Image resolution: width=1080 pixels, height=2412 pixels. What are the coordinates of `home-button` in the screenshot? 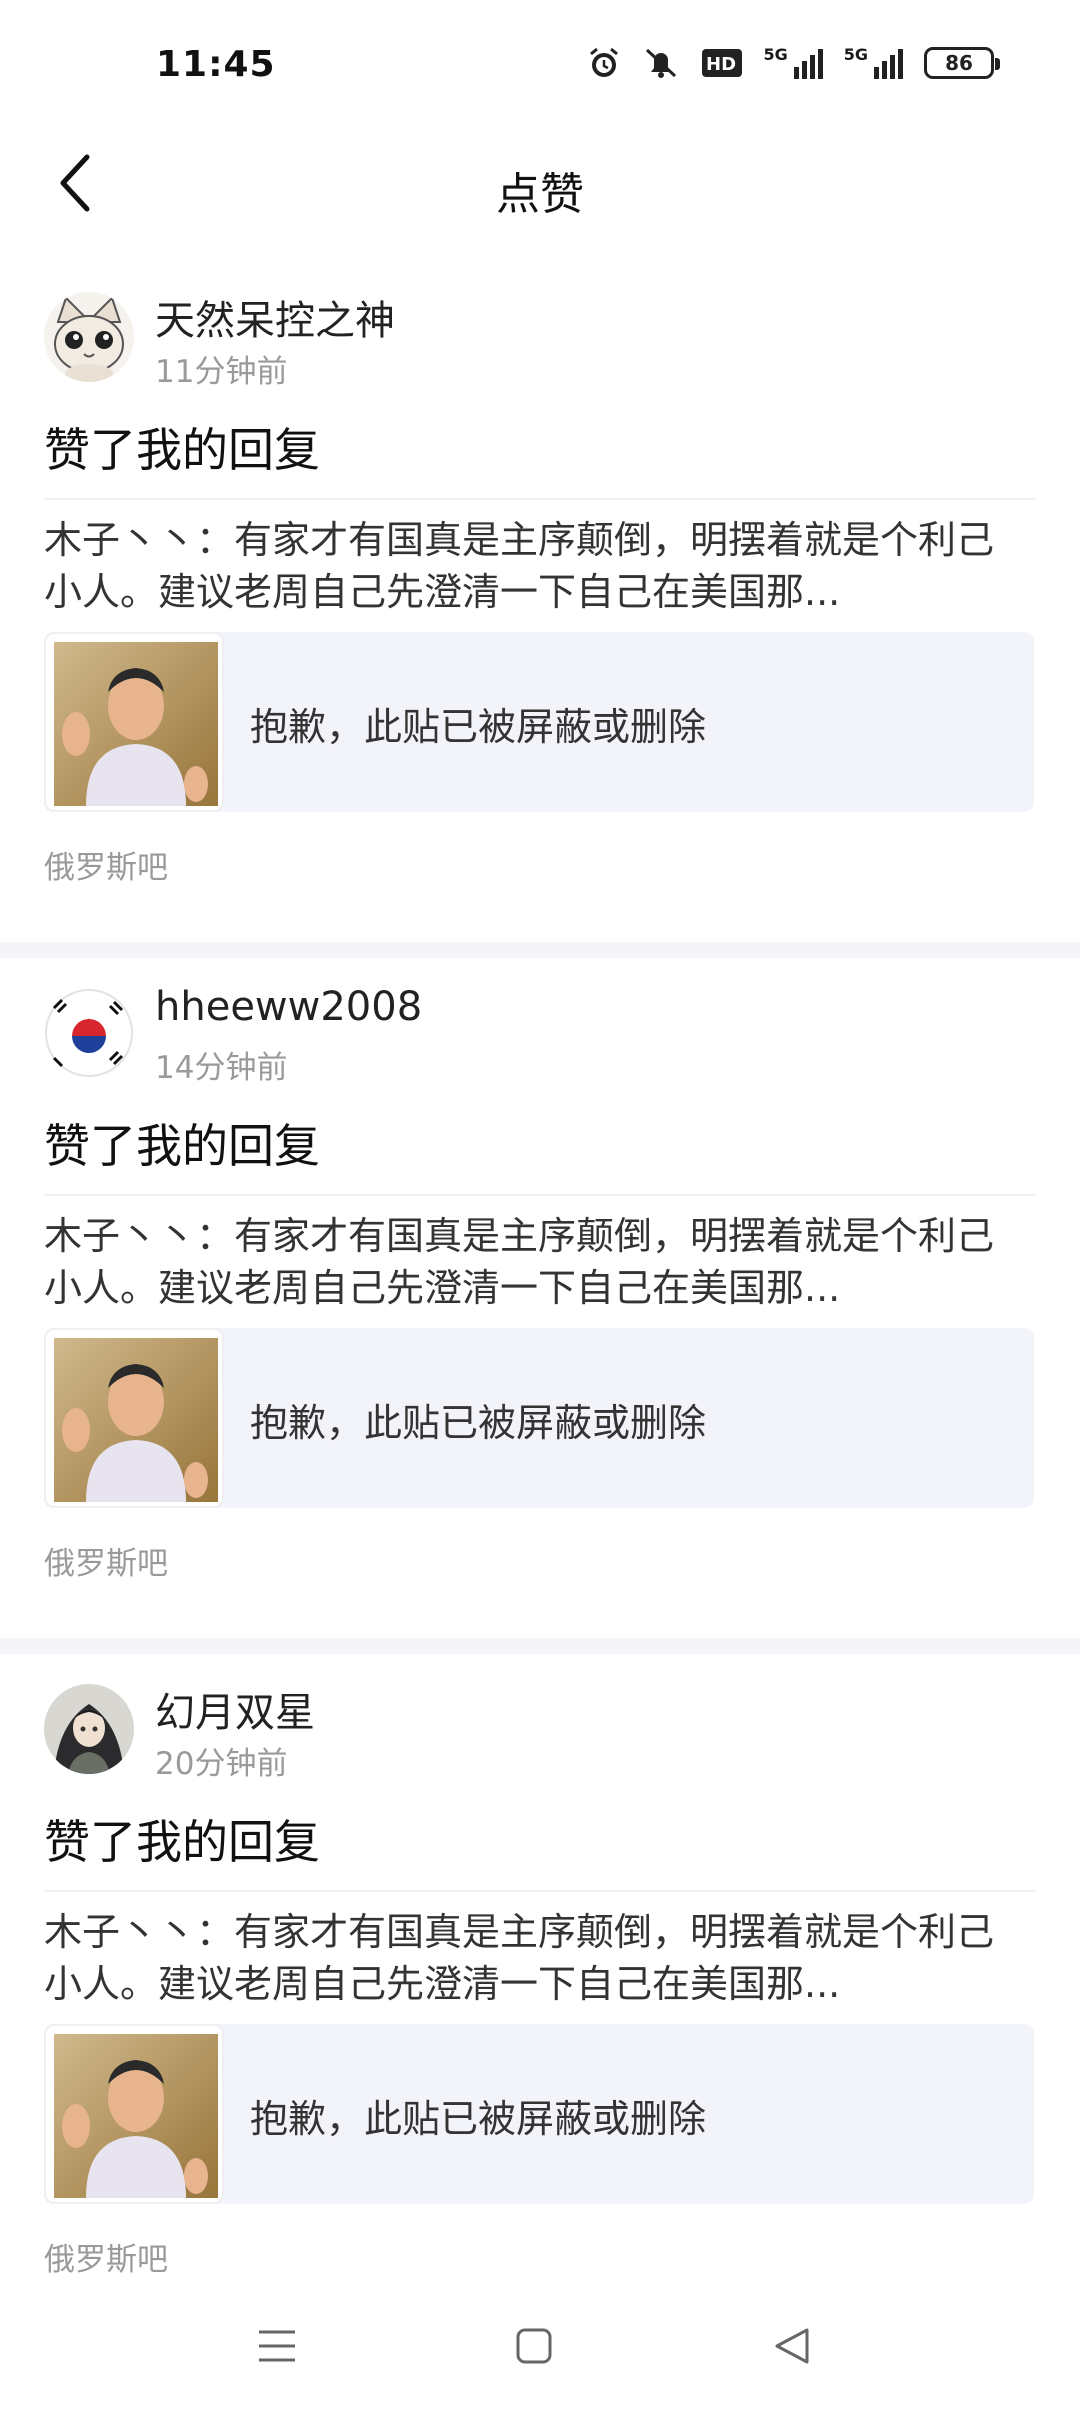 It's located at (534, 2346).